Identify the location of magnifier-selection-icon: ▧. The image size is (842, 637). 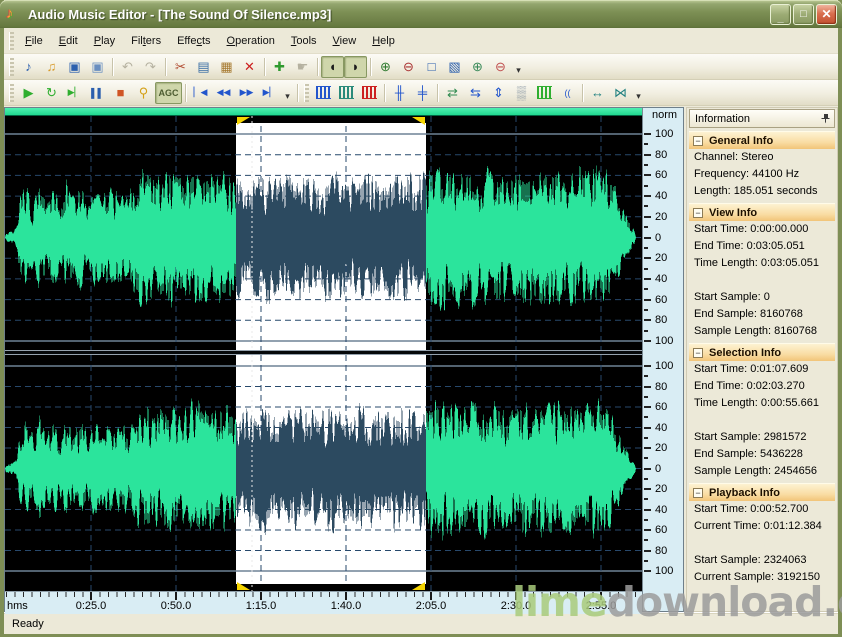
(454, 66).